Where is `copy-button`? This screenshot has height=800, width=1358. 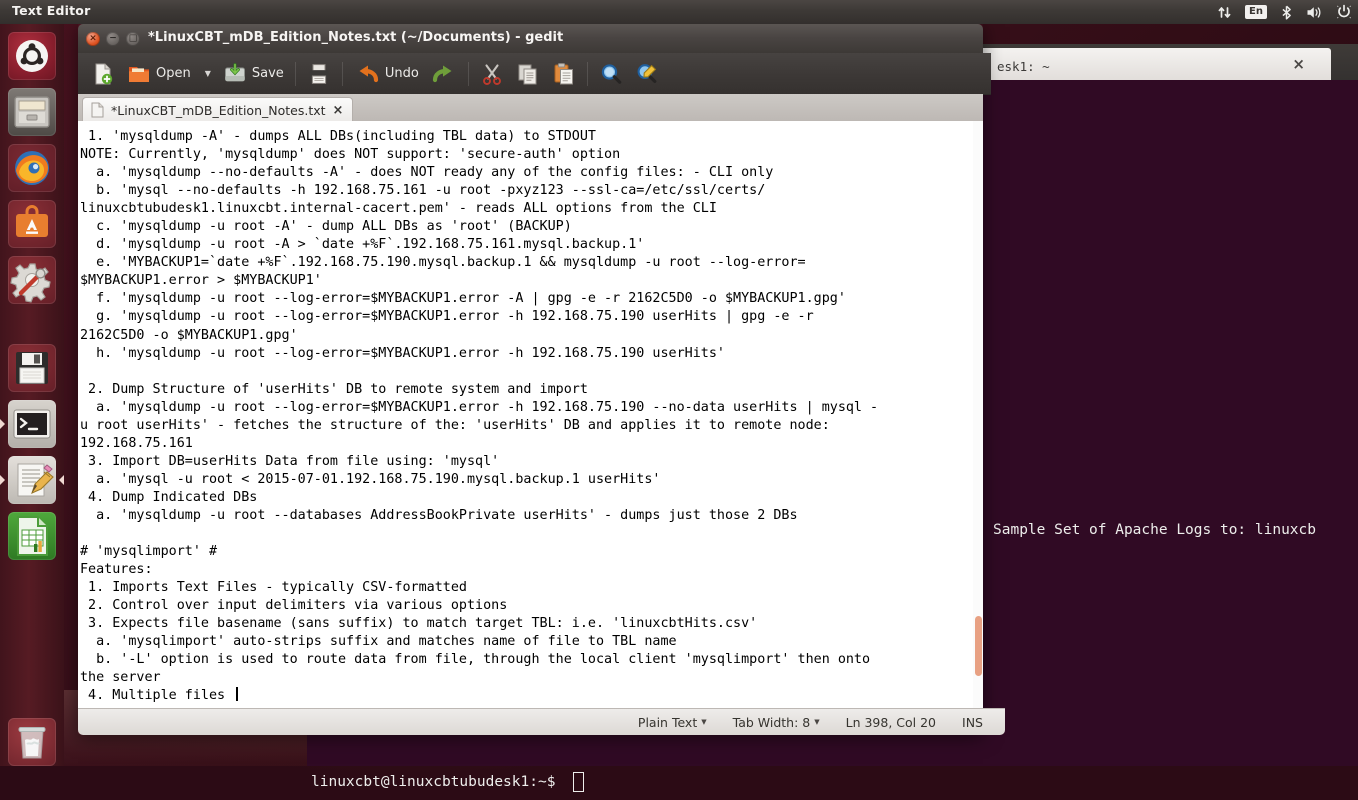
copy-button is located at coordinates (528, 74).